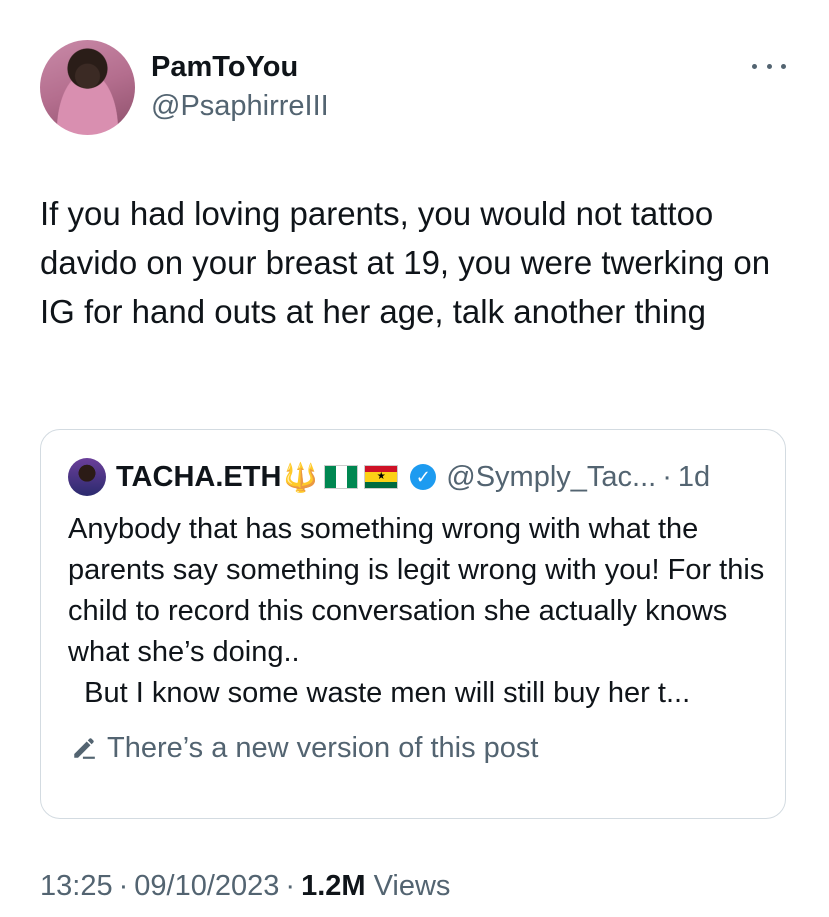 The image size is (829, 917). Describe the element at coordinates (333, 886) in the screenshot. I see `views-count: 1.2M` at that location.